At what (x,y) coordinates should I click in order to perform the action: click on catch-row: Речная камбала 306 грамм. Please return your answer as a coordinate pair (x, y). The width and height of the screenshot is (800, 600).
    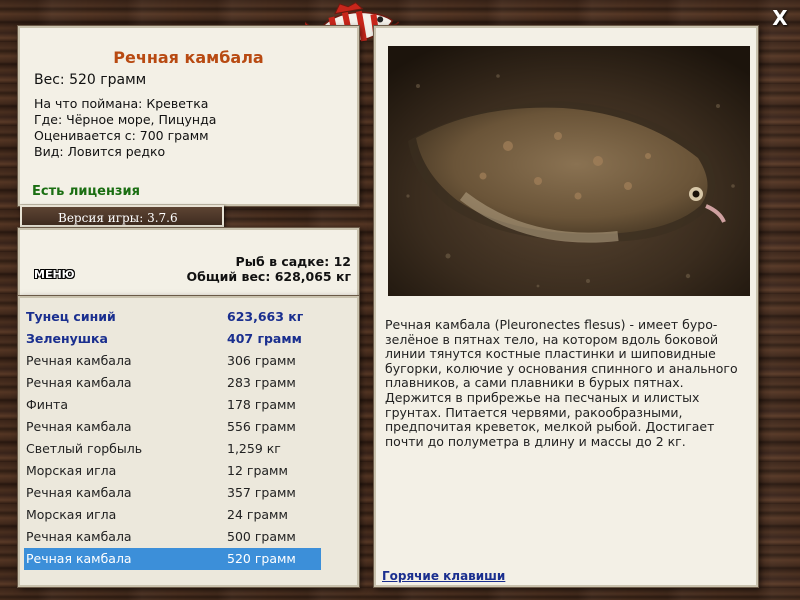
    Looking at the image, I should click on (172, 361).